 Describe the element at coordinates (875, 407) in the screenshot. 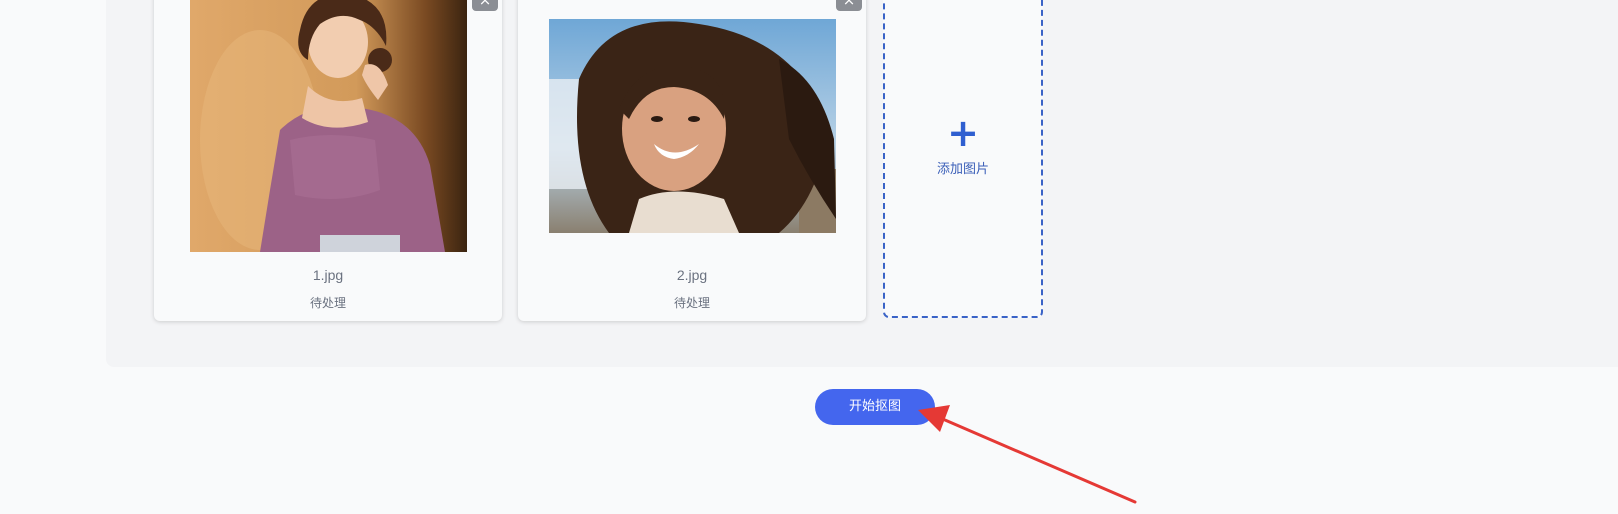

I see `start-cutout-button: 开始抠图` at that location.